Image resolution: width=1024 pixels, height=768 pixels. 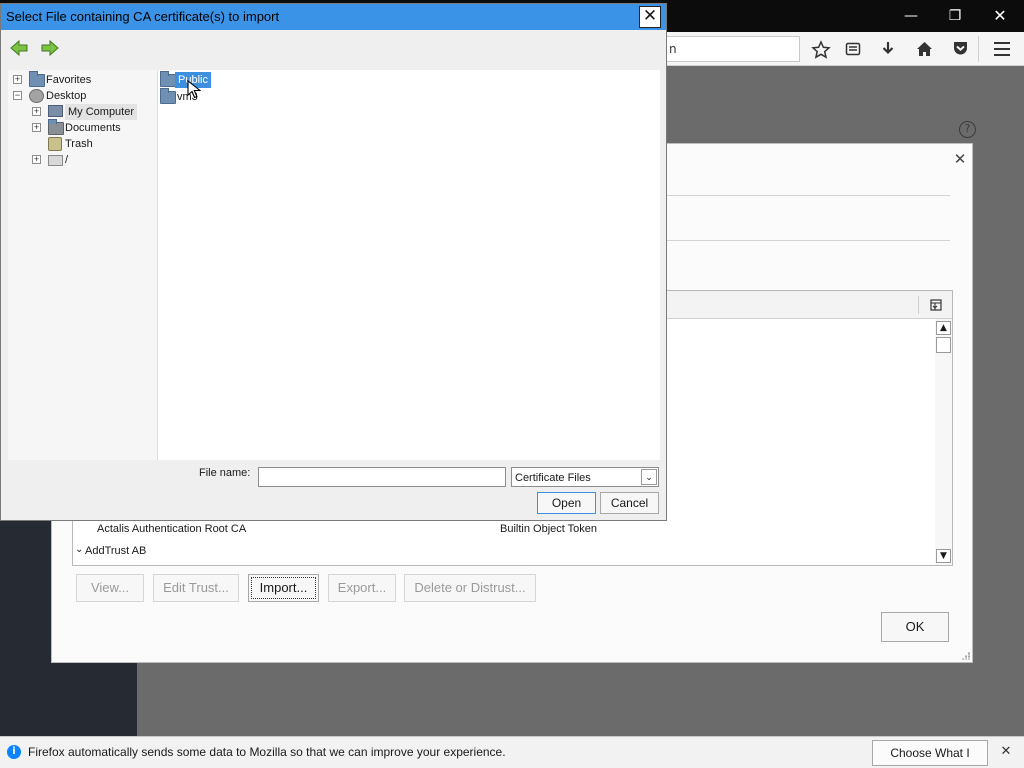 What do you see at coordinates (943, 345) in the screenshot?
I see `scroll-thumb` at bounding box center [943, 345].